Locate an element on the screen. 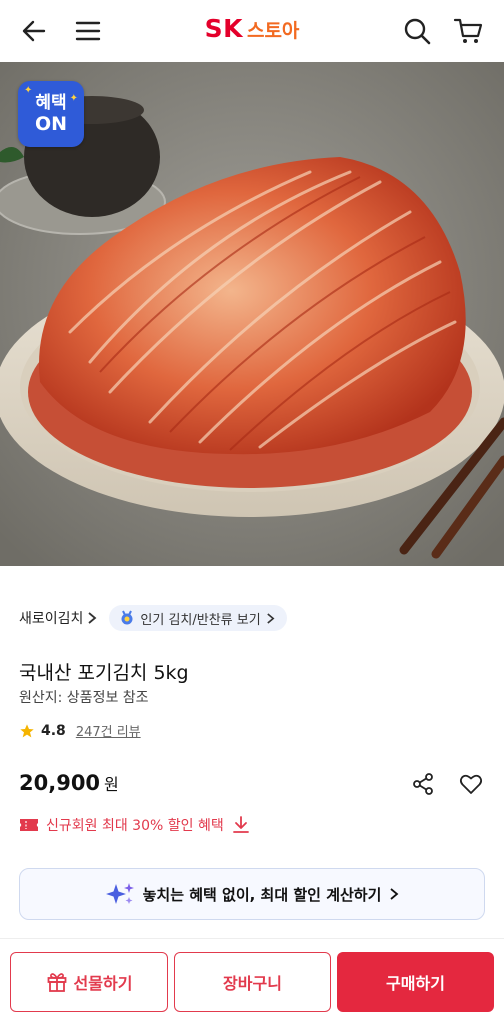  gift-label: 선물하기 is located at coordinates (103, 983).